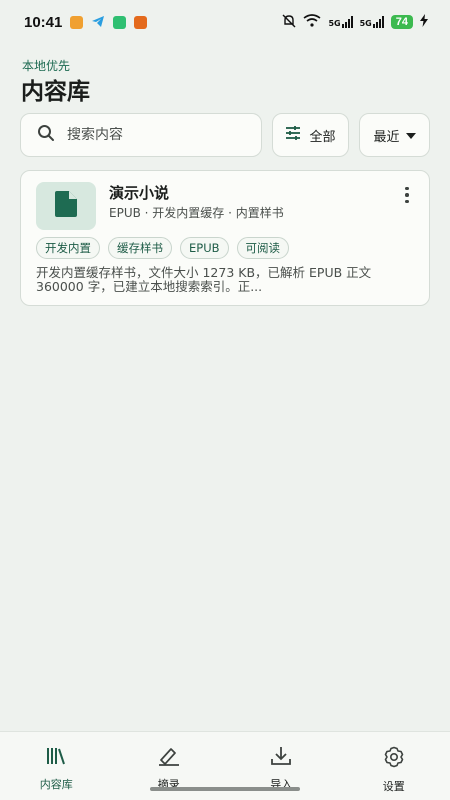 This screenshot has height=800, width=450. What do you see at coordinates (141, 22) in the screenshot?
I see `game-app-icon` at bounding box center [141, 22].